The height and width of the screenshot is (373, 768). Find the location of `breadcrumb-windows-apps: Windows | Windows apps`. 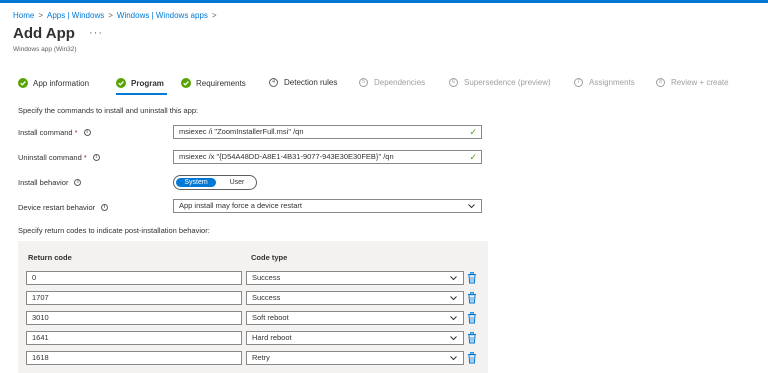

breadcrumb-windows-apps: Windows | Windows apps is located at coordinates (162, 15).